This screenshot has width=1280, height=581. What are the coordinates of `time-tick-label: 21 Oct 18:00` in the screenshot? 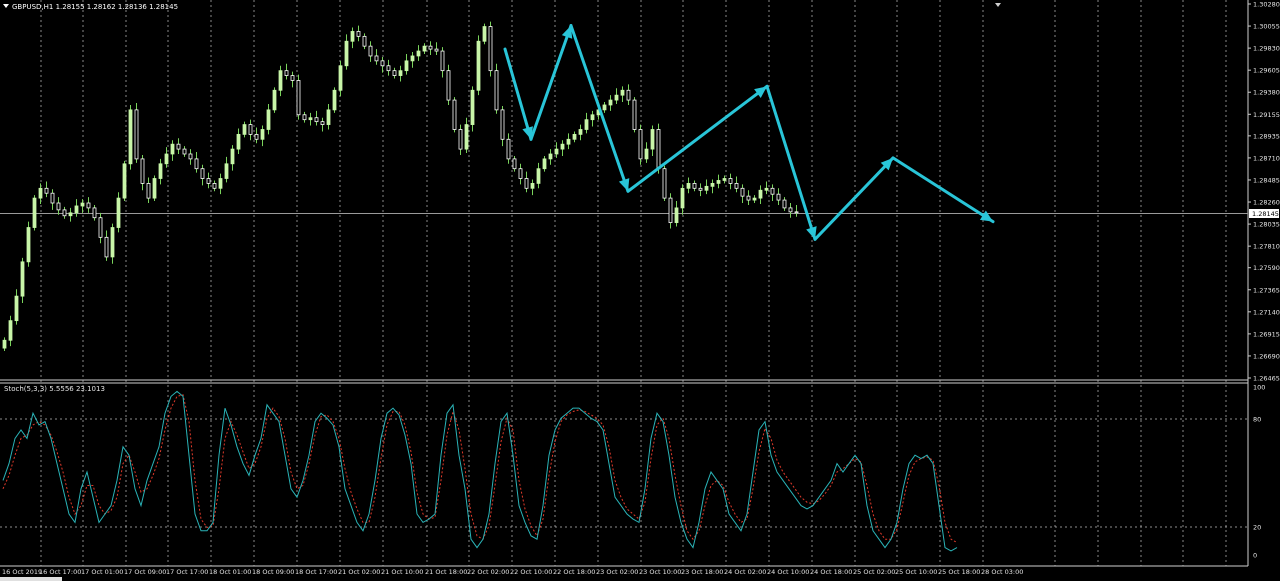 It's located at (446, 572).